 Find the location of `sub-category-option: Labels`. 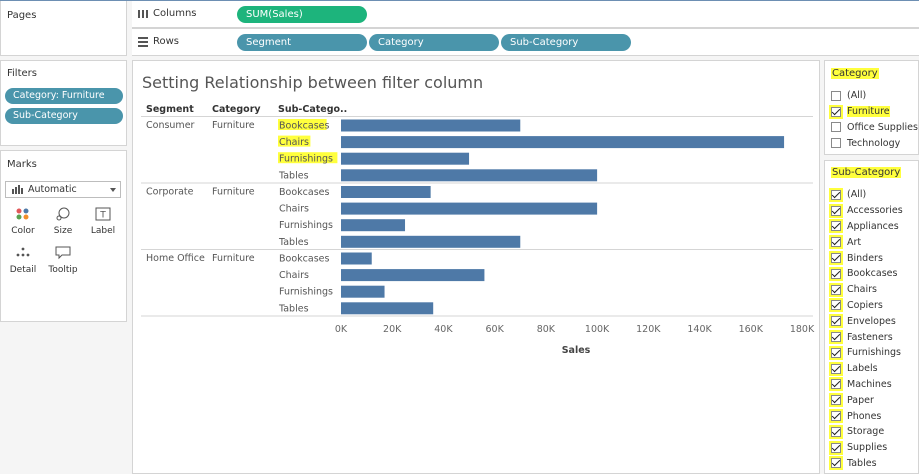

sub-category-option: Labels is located at coordinates (853, 369).